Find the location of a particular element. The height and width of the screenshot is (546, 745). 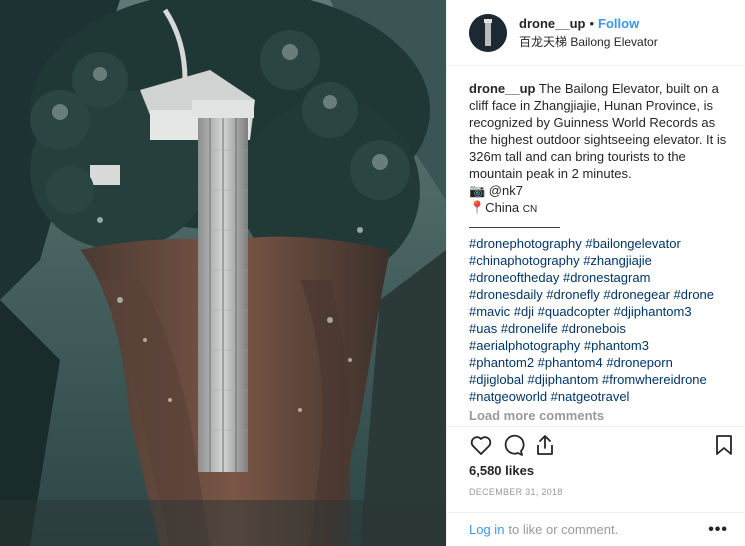

share-button is located at coordinates (545, 445).